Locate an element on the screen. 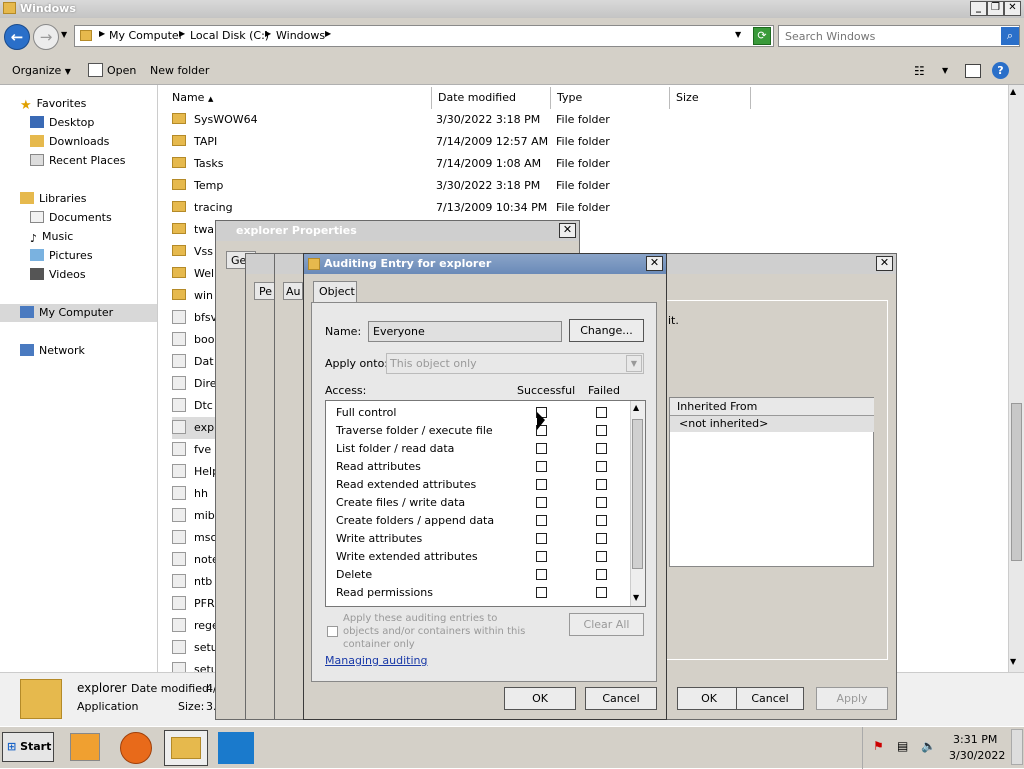  nav-pictures: Pictures is located at coordinates (61, 256).